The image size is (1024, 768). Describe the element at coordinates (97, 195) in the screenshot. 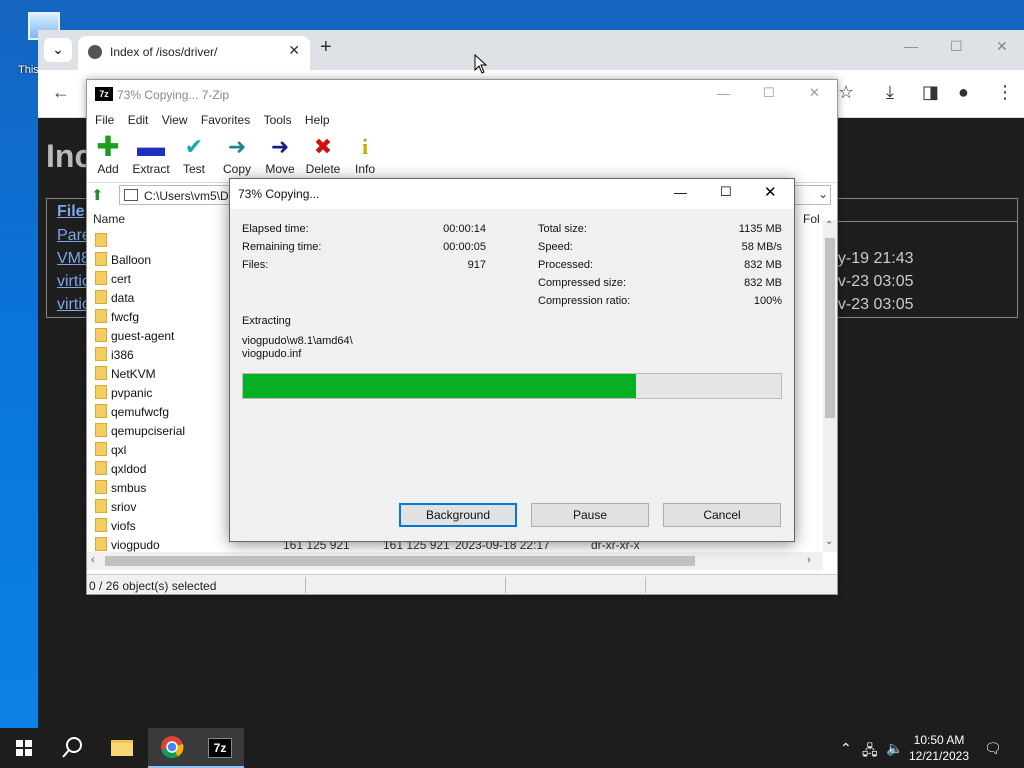

I see `up-folder-icon: ⬆` at that location.